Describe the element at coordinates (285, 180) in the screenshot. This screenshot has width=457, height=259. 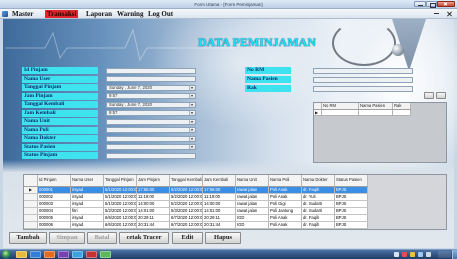
I see `column-header-nama-poli: Nama Poli` at that location.